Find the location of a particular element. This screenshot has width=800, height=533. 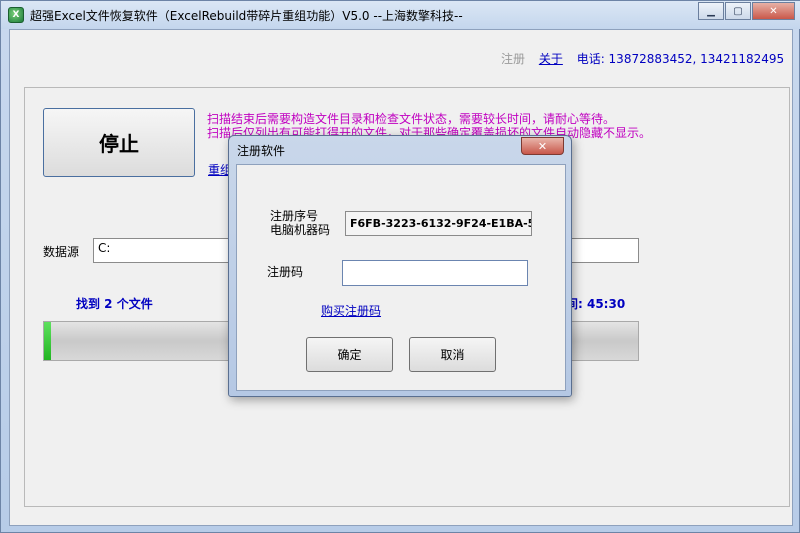

app-icon: X is located at coordinates (16, 15).